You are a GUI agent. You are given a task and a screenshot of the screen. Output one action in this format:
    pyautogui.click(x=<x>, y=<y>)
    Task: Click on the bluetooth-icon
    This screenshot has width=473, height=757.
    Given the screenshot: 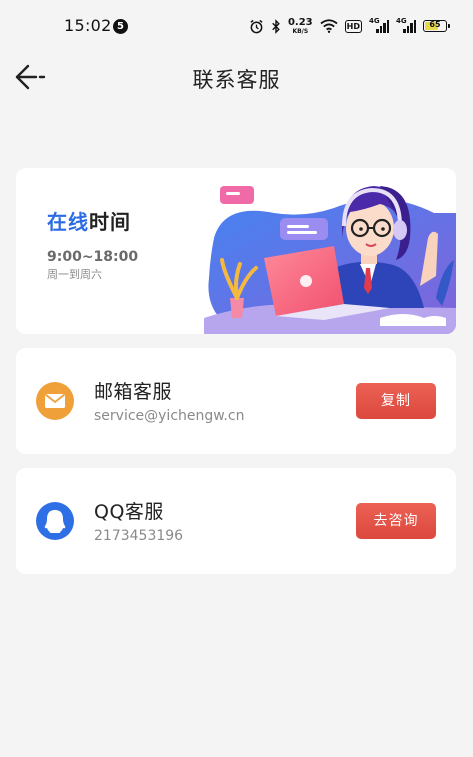 What is the action you would take?
    pyautogui.click(x=276, y=26)
    